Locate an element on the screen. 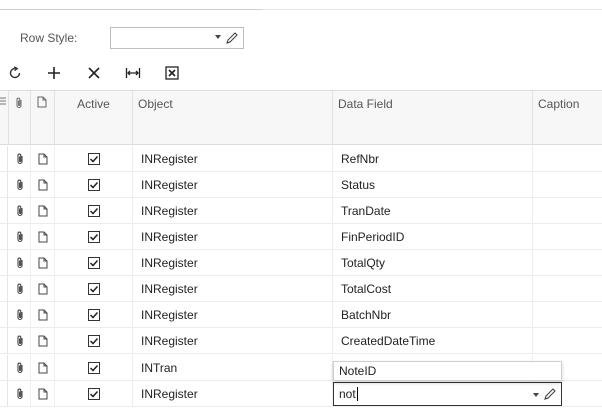 The width and height of the screenshot is (602, 408). data-field-cell: TotalCost is located at coordinates (433, 289).